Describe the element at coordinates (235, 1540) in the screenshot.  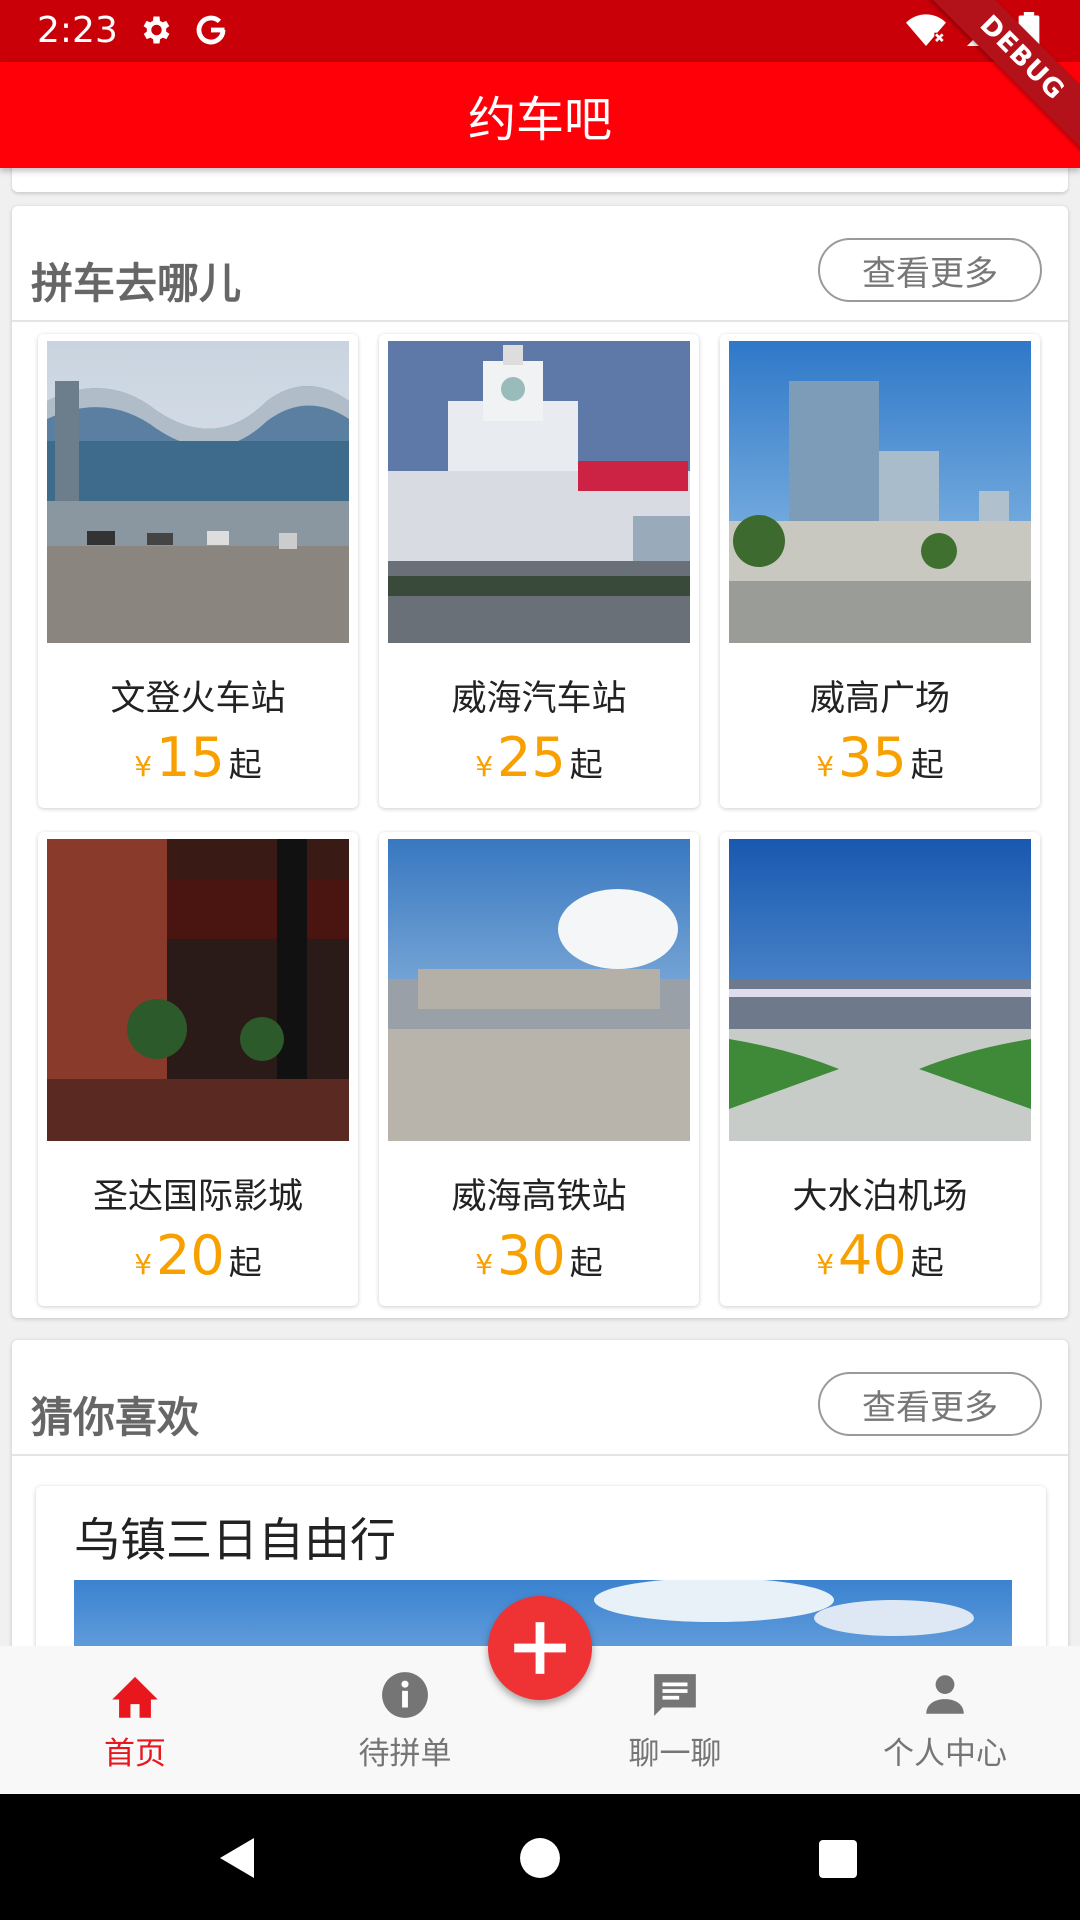
I see `recommendation-title: 乌镇三日自由行` at that location.